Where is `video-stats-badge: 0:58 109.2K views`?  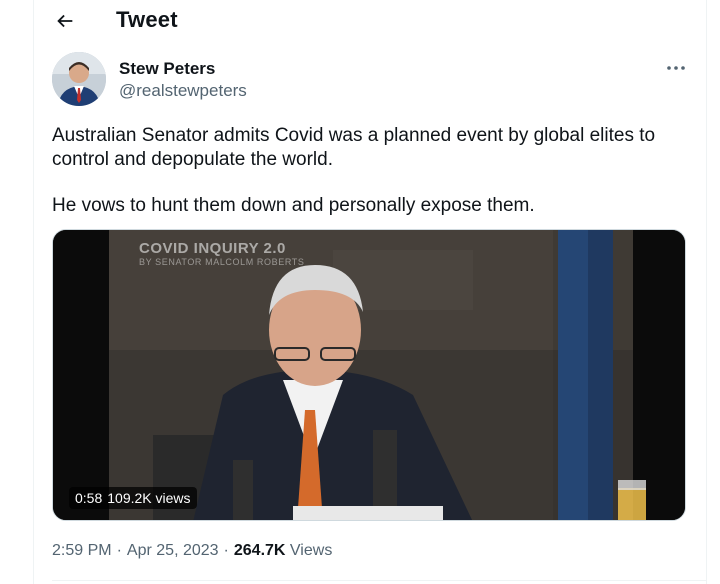
video-stats-badge: 0:58 109.2K views is located at coordinates (133, 498).